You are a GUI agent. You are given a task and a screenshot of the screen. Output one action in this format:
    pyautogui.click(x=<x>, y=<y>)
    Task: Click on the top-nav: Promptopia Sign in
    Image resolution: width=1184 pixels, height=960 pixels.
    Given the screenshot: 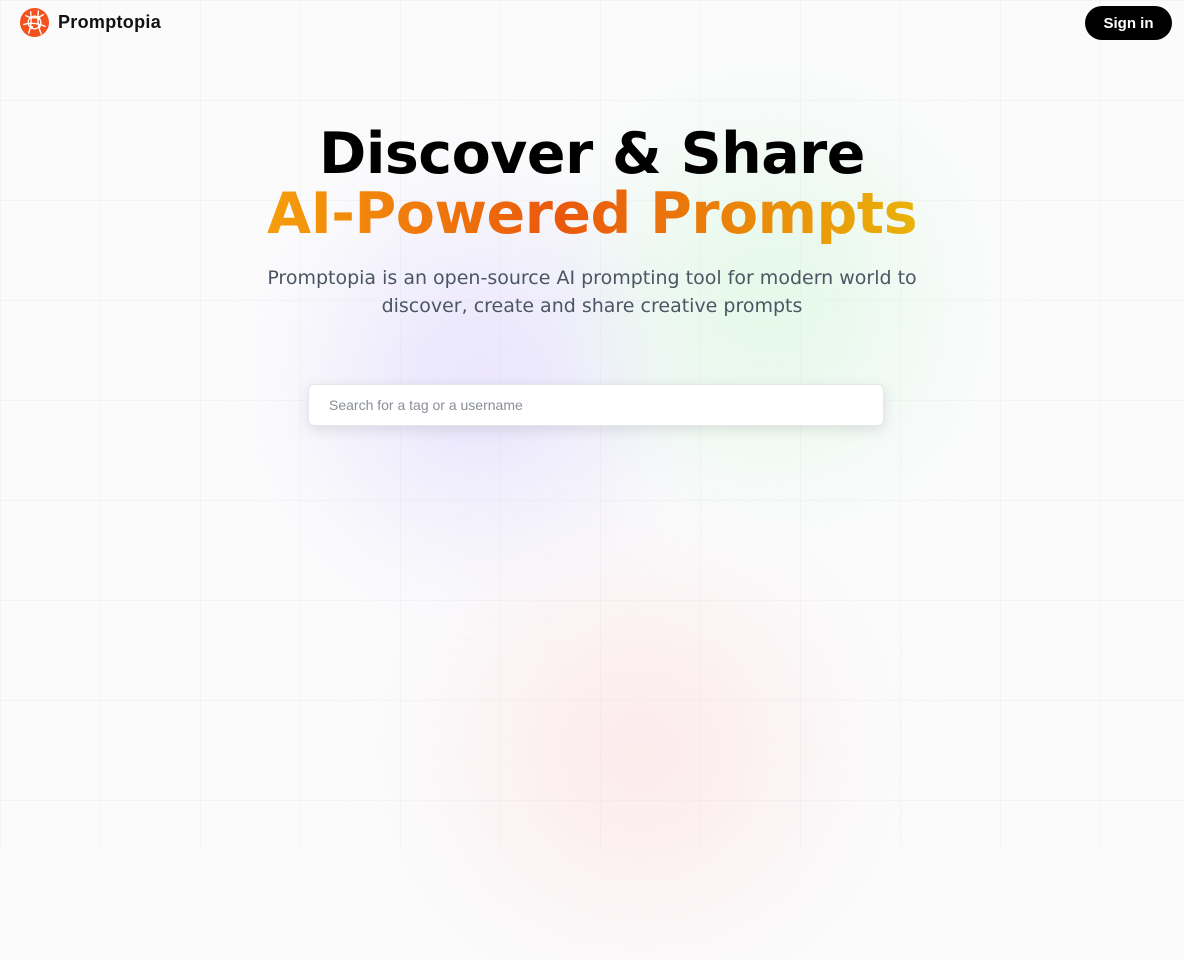 What is the action you would take?
    pyautogui.click(x=592, y=23)
    